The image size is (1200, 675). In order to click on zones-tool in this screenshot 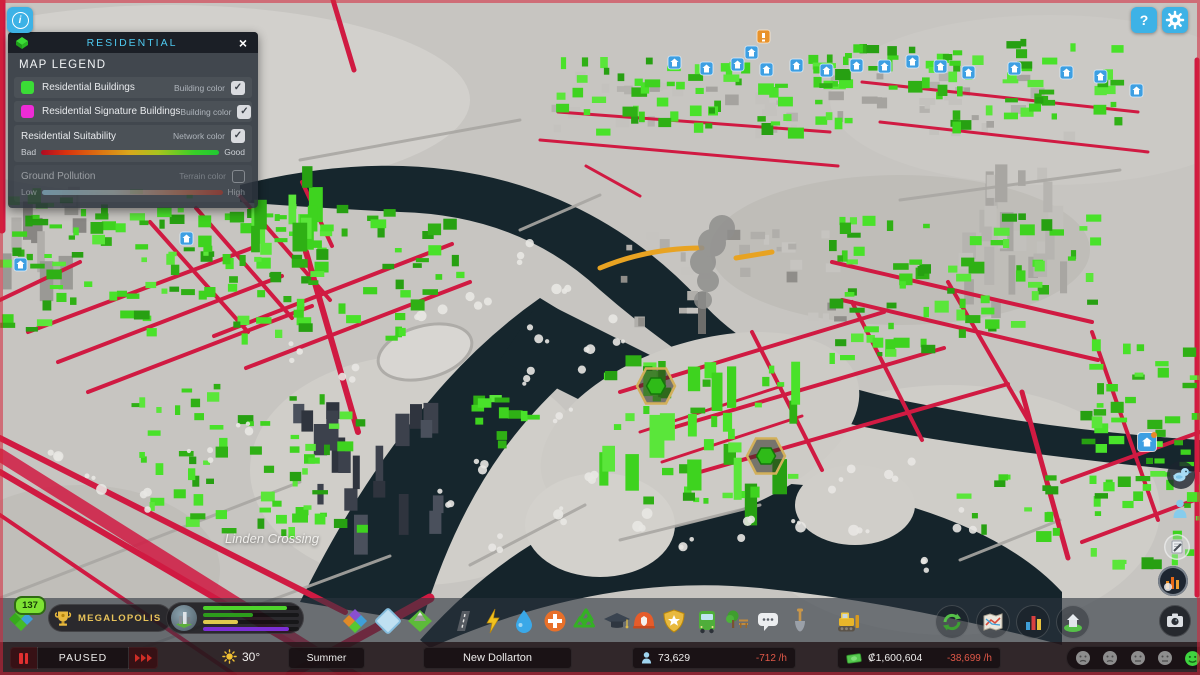, I will do `click(355, 621)`.